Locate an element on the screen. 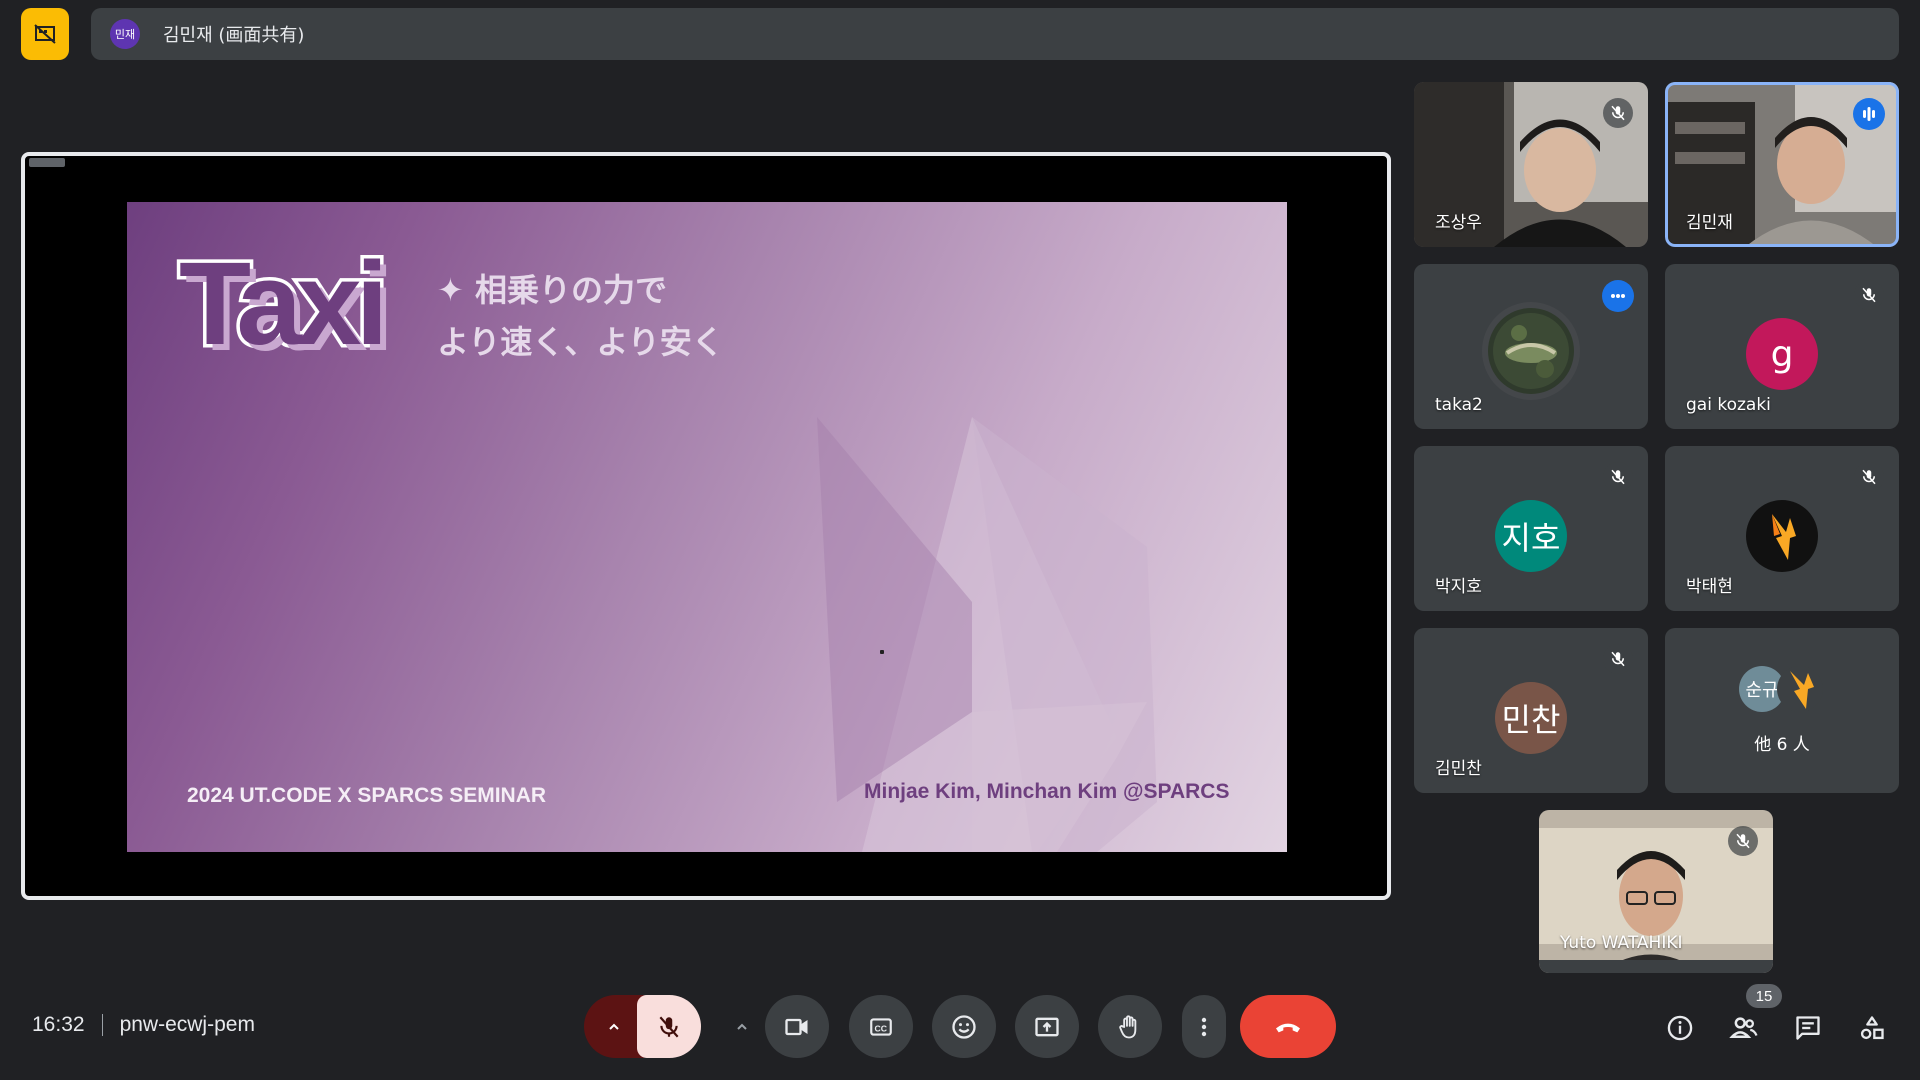  participant-name: 김민재 is located at coordinates (1709, 223).